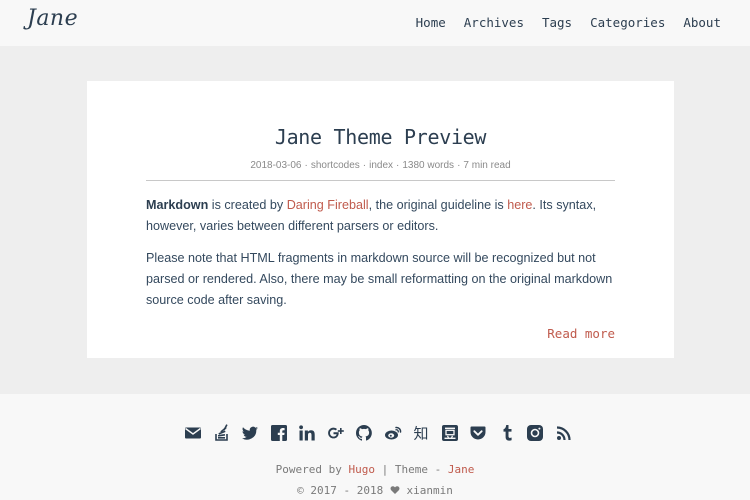 The height and width of the screenshot is (500, 750). What do you see at coordinates (193, 433) in the screenshot?
I see `email-icon` at bounding box center [193, 433].